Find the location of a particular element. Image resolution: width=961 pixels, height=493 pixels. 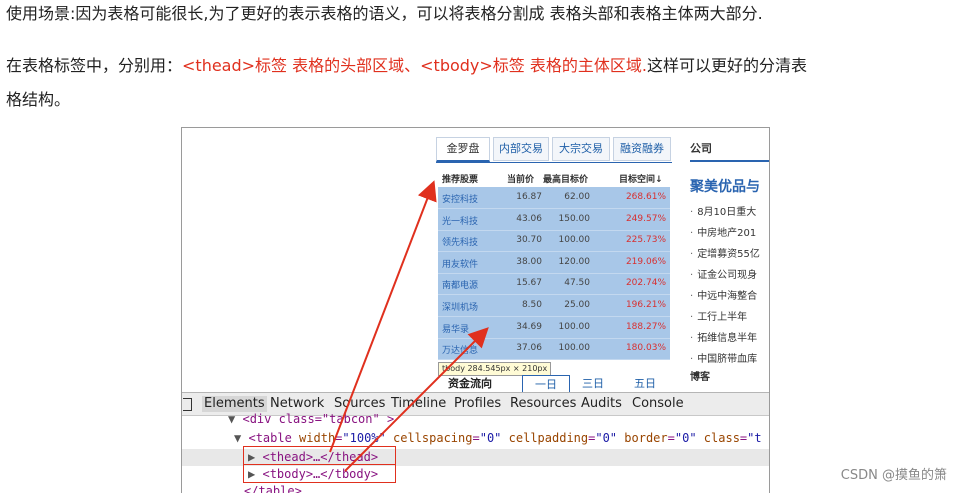

attr-name: width is located at coordinates (317, 438).